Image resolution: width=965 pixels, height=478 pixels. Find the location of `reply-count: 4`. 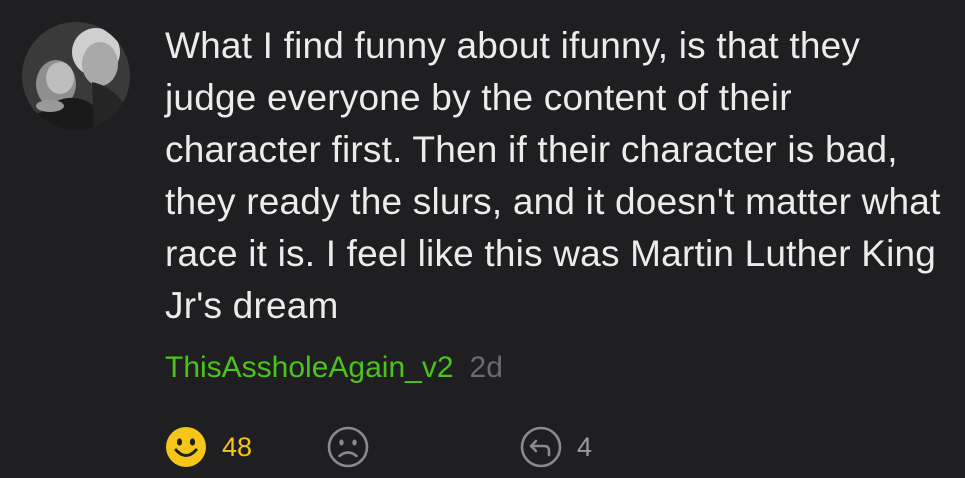

reply-count: 4 is located at coordinates (585, 446).